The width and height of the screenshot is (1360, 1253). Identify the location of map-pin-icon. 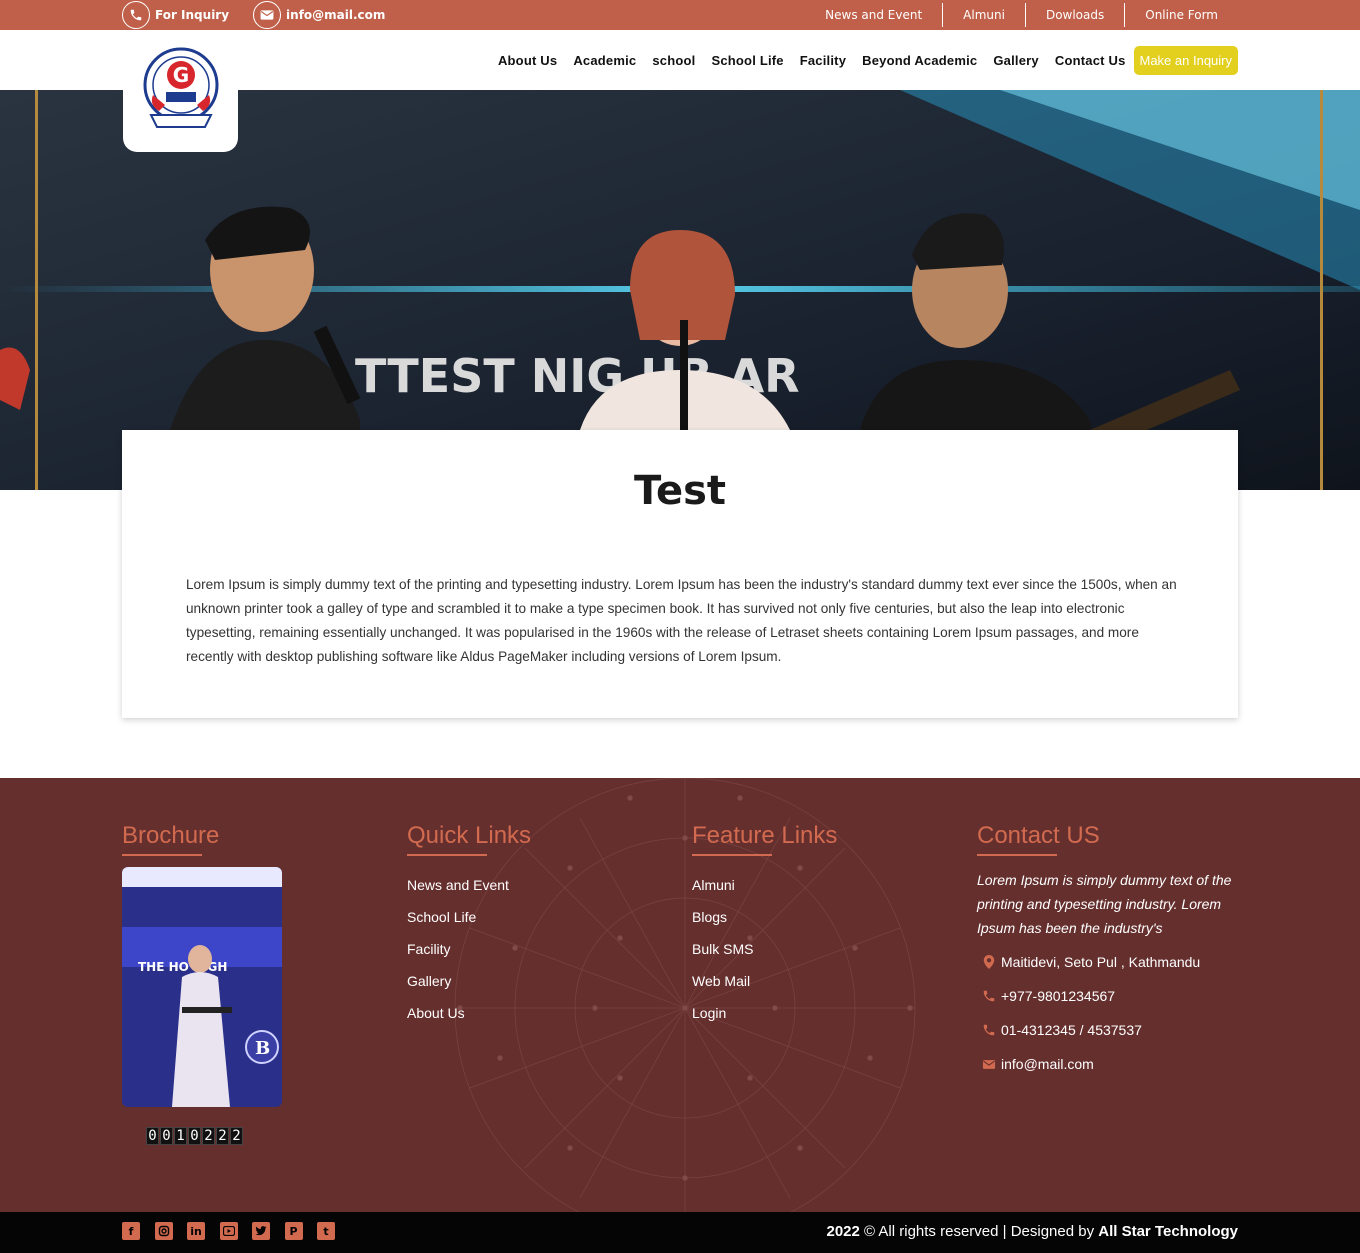
(989, 962).